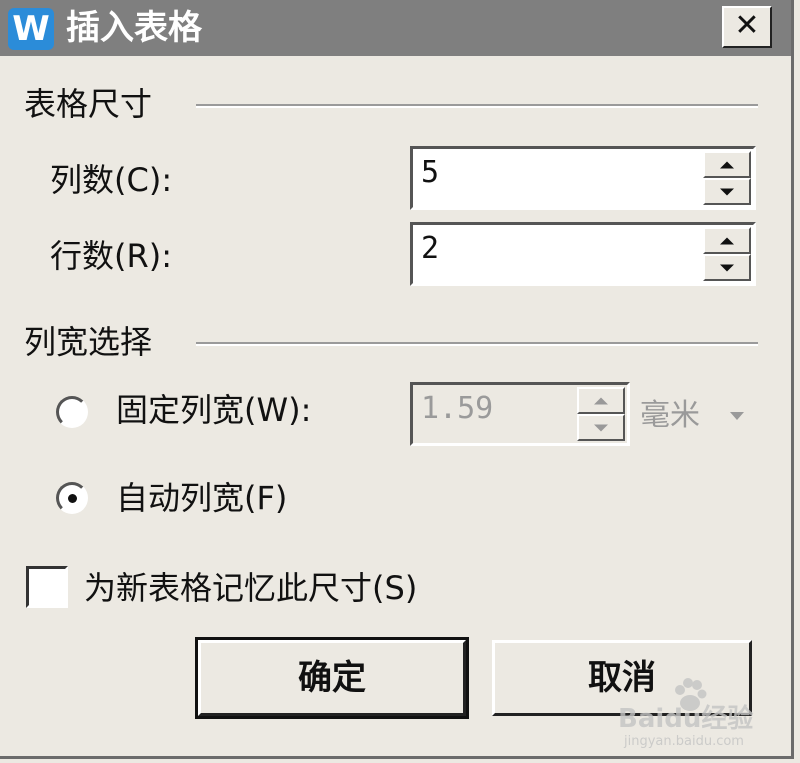 The width and height of the screenshot is (800, 763). I want to click on fixed-width-colon: :, so click(306, 410).